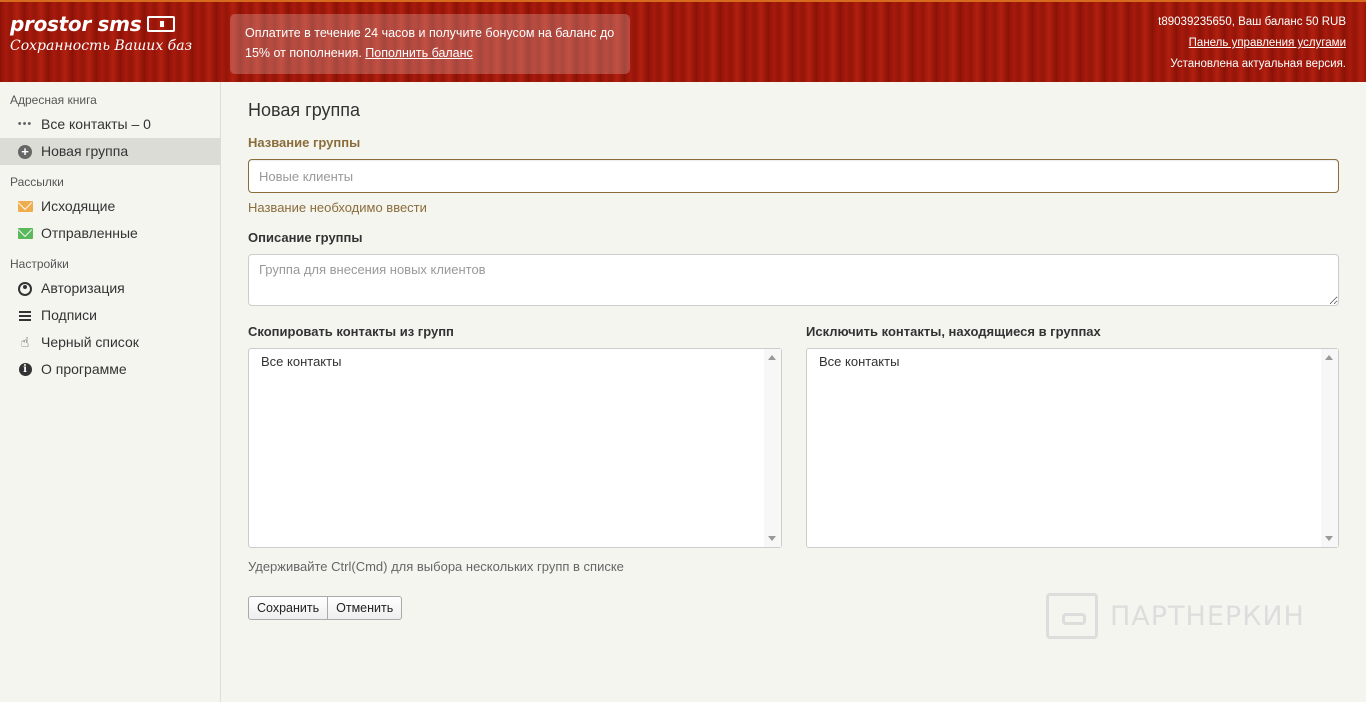 The image size is (1366, 702). Describe the element at coordinates (69, 315) in the screenshot. I see `sidebar-item-label: Подписи` at that location.